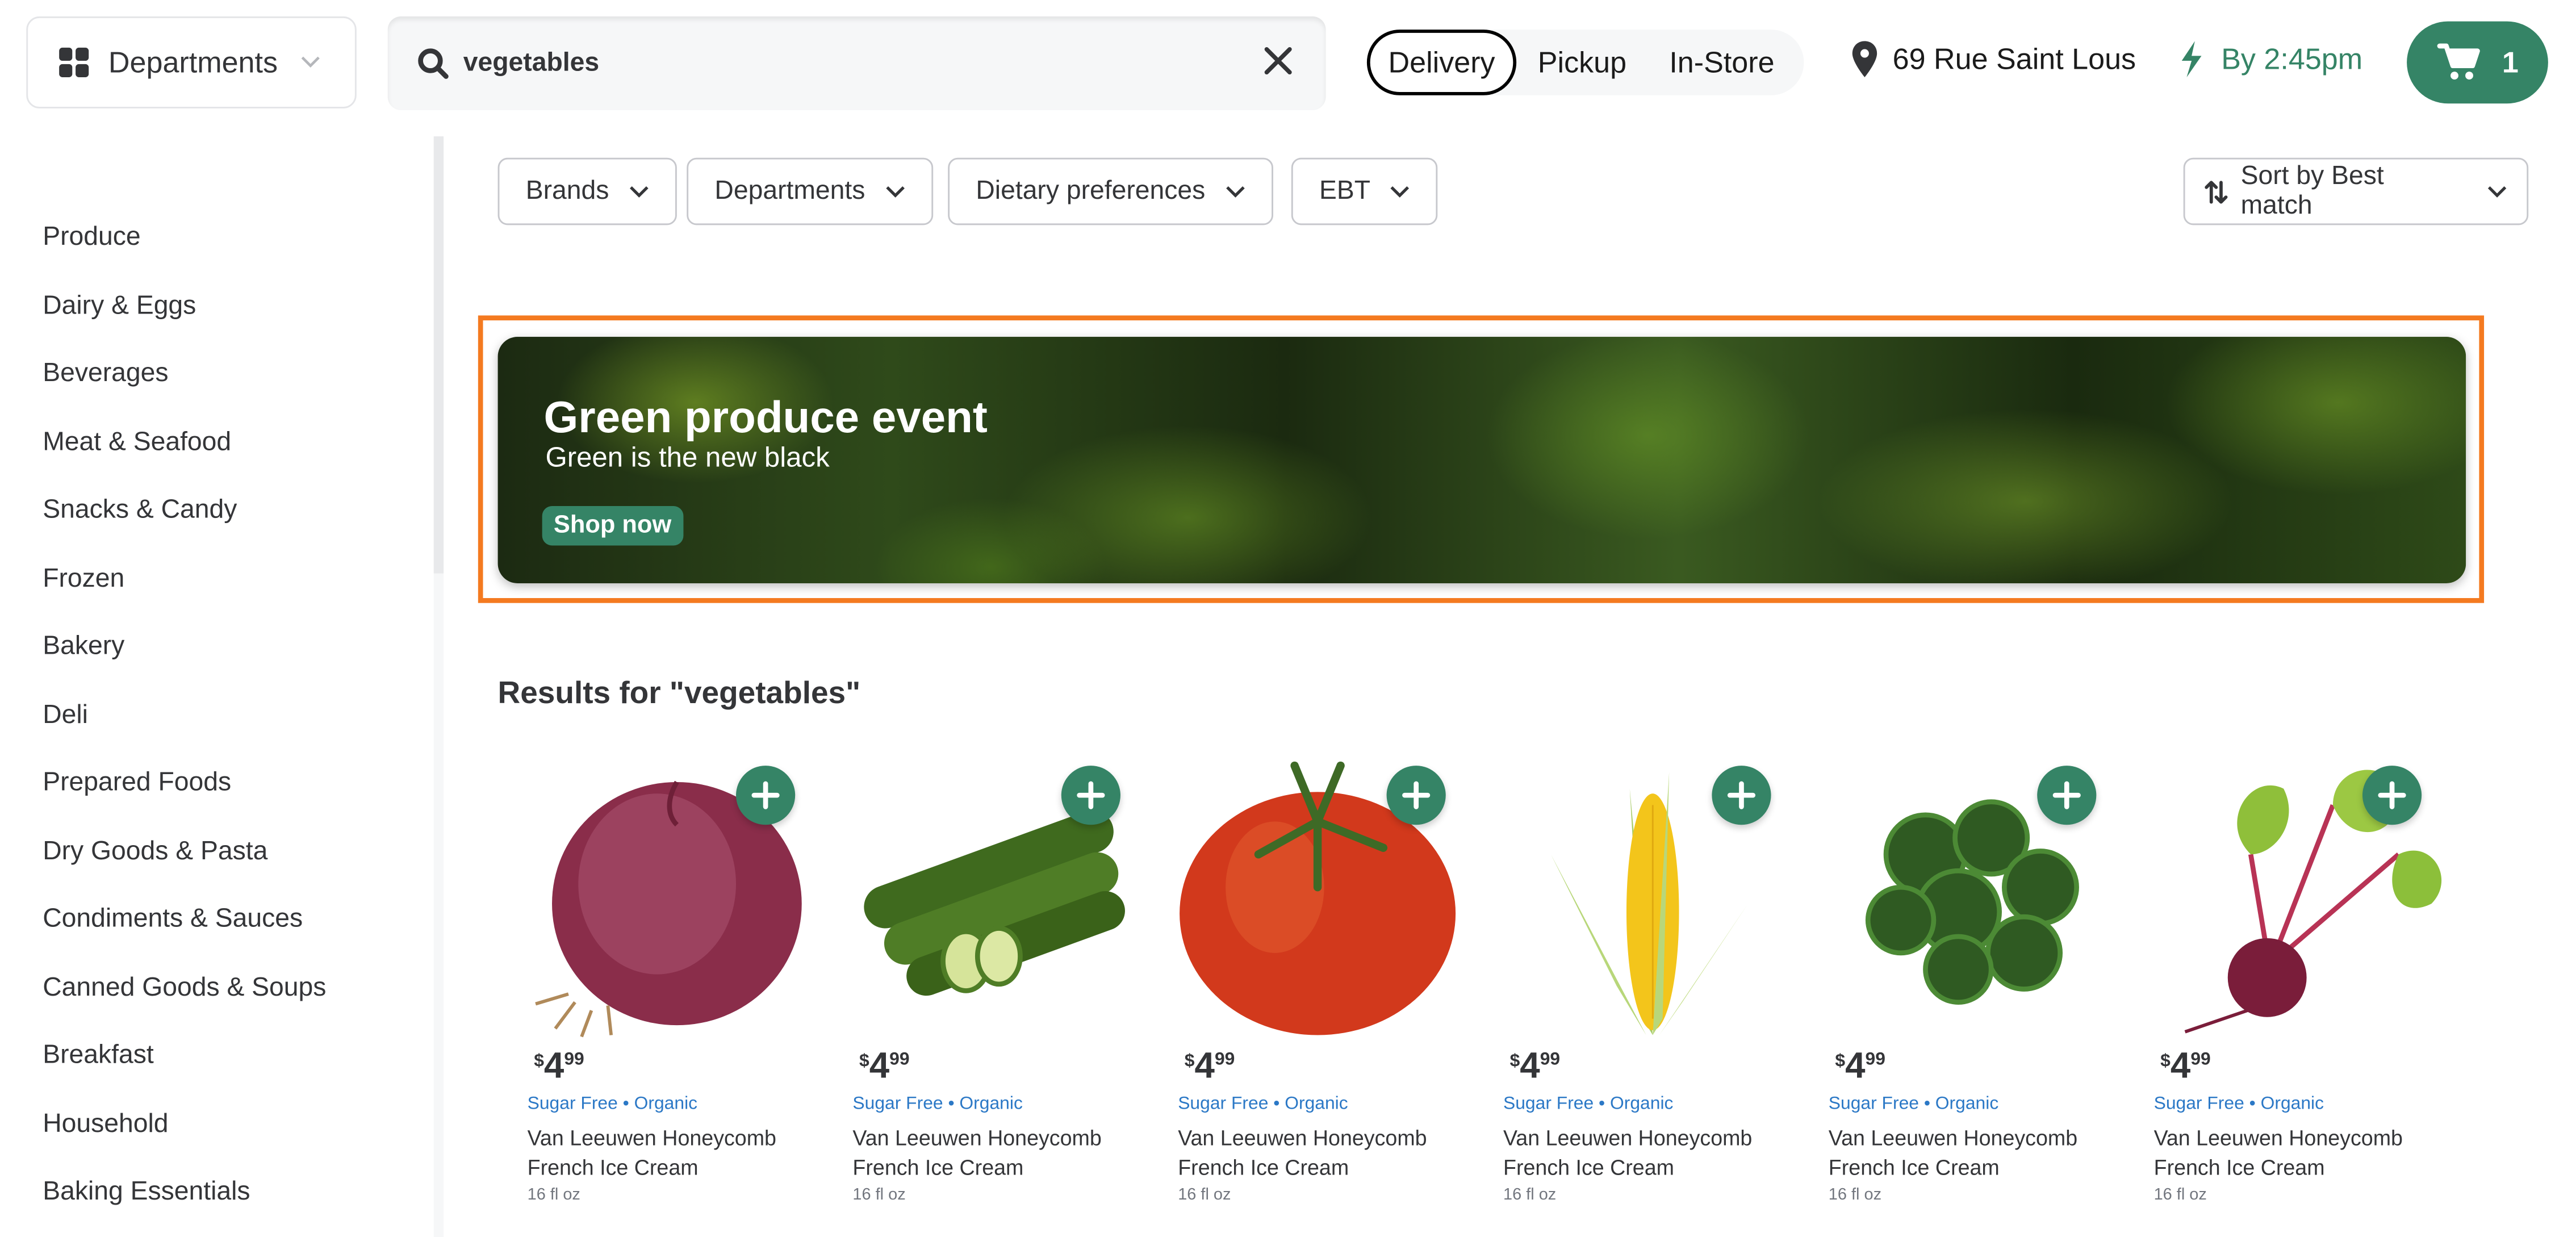 The width and height of the screenshot is (2576, 1237). What do you see at coordinates (1864, 59) in the screenshot?
I see `location-pin-icon` at bounding box center [1864, 59].